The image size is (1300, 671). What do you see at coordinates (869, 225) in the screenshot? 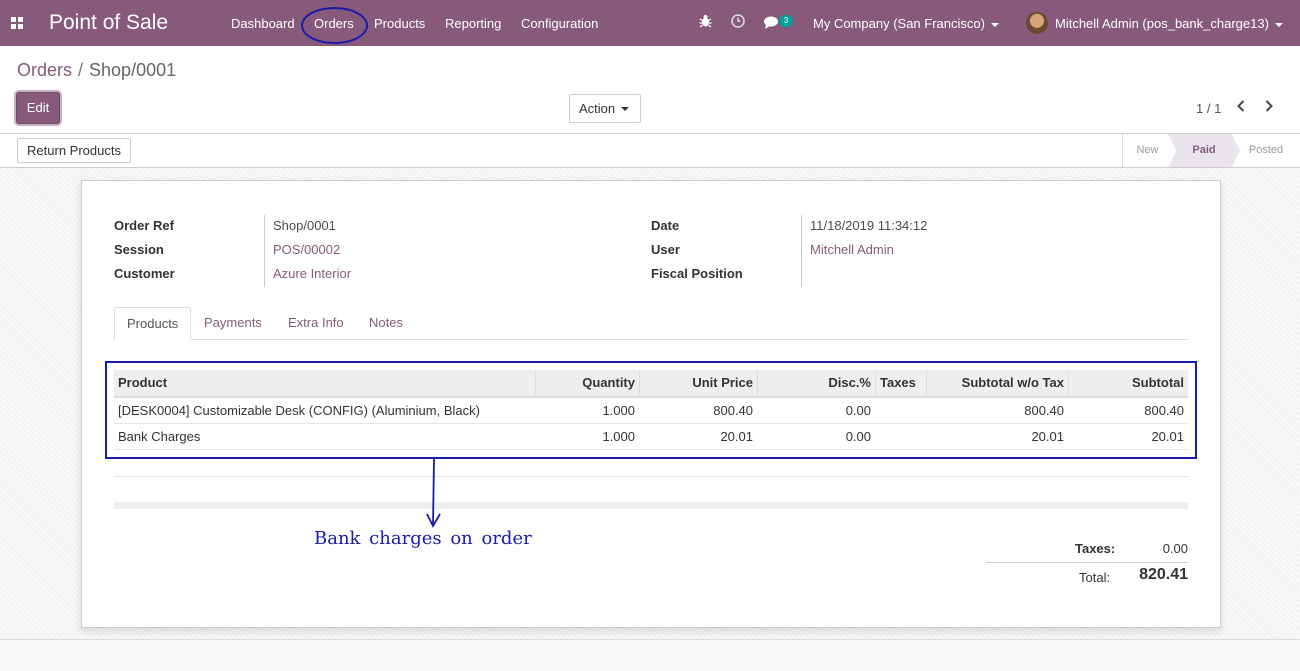
I see `date-value: 11/18/2019 11:34:12` at bounding box center [869, 225].